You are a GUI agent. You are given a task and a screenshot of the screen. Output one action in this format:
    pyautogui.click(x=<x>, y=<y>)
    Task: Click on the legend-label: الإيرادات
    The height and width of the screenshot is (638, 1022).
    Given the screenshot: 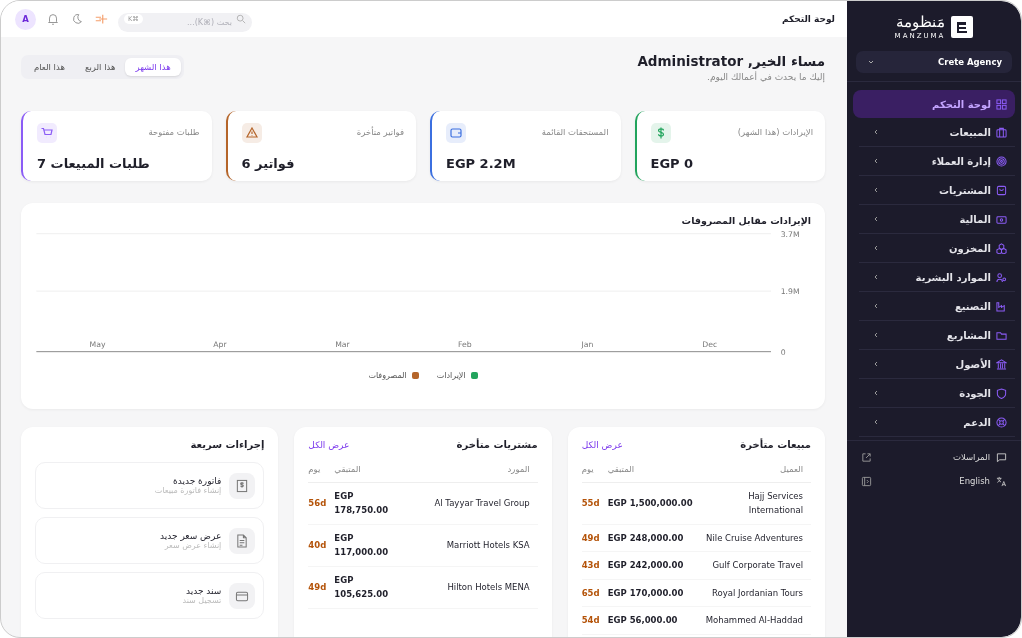 What is the action you would take?
    pyautogui.click(x=451, y=375)
    